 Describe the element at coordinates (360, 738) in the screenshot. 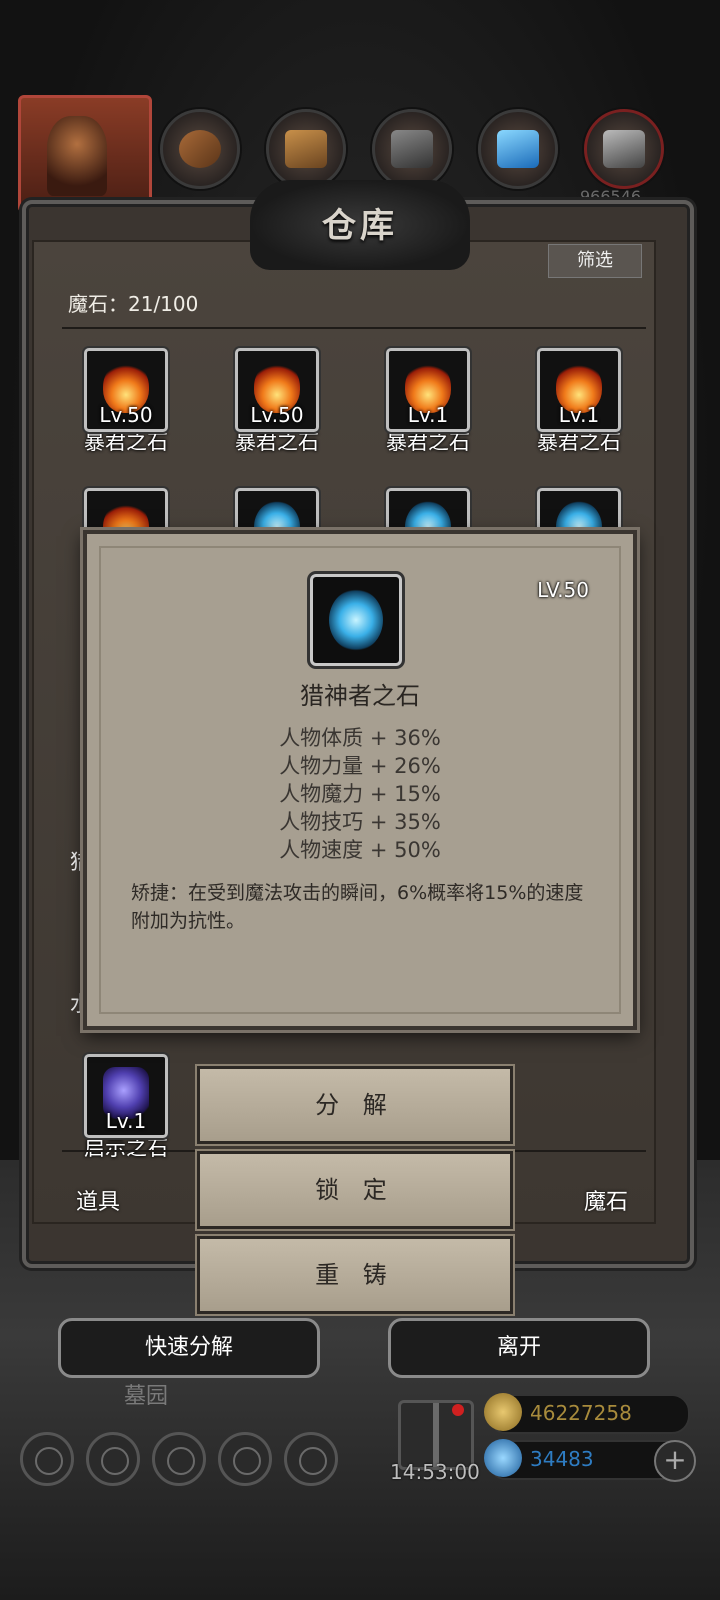

I see `stat-constitution: 人物体质 + 36%` at that location.